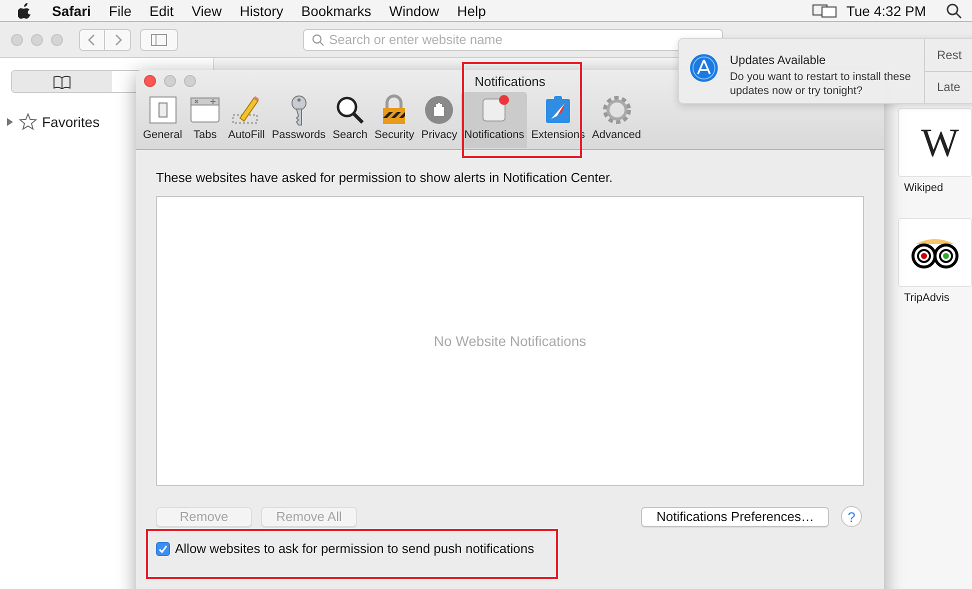 The image size is (972, 589). What do you see at coordinates (510, 341) in the screenshot?
I see `empty-list-message: No Website Notifications` at bounding box center [510, 341].